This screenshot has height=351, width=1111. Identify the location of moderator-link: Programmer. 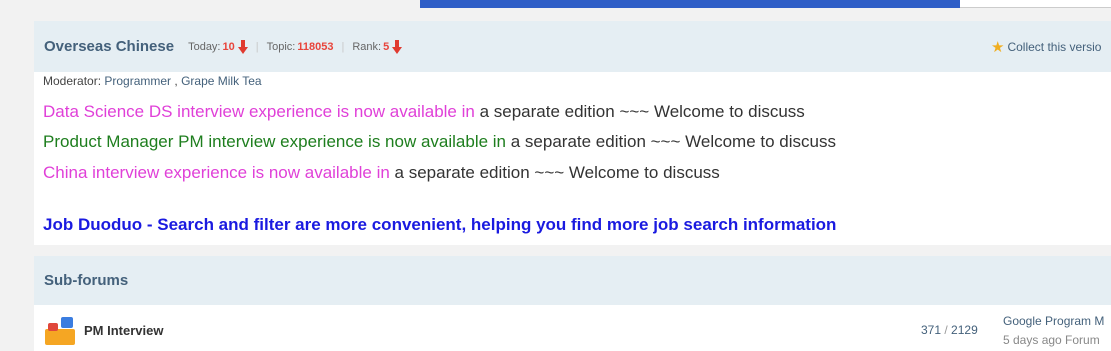
(137, 81).